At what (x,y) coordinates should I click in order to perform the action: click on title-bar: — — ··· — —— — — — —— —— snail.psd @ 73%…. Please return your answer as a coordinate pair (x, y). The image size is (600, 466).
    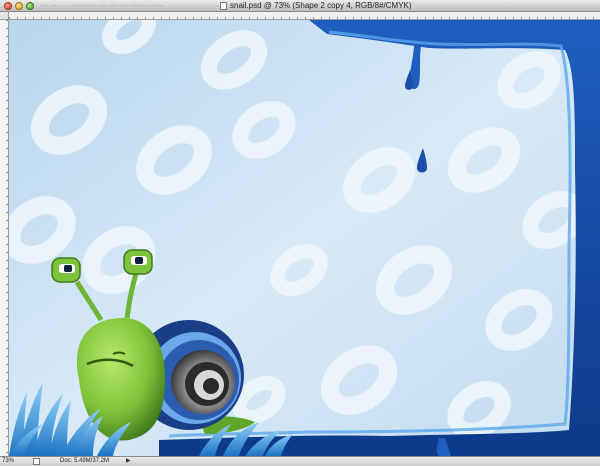
    Looking at the image, I should click on (300, 6).